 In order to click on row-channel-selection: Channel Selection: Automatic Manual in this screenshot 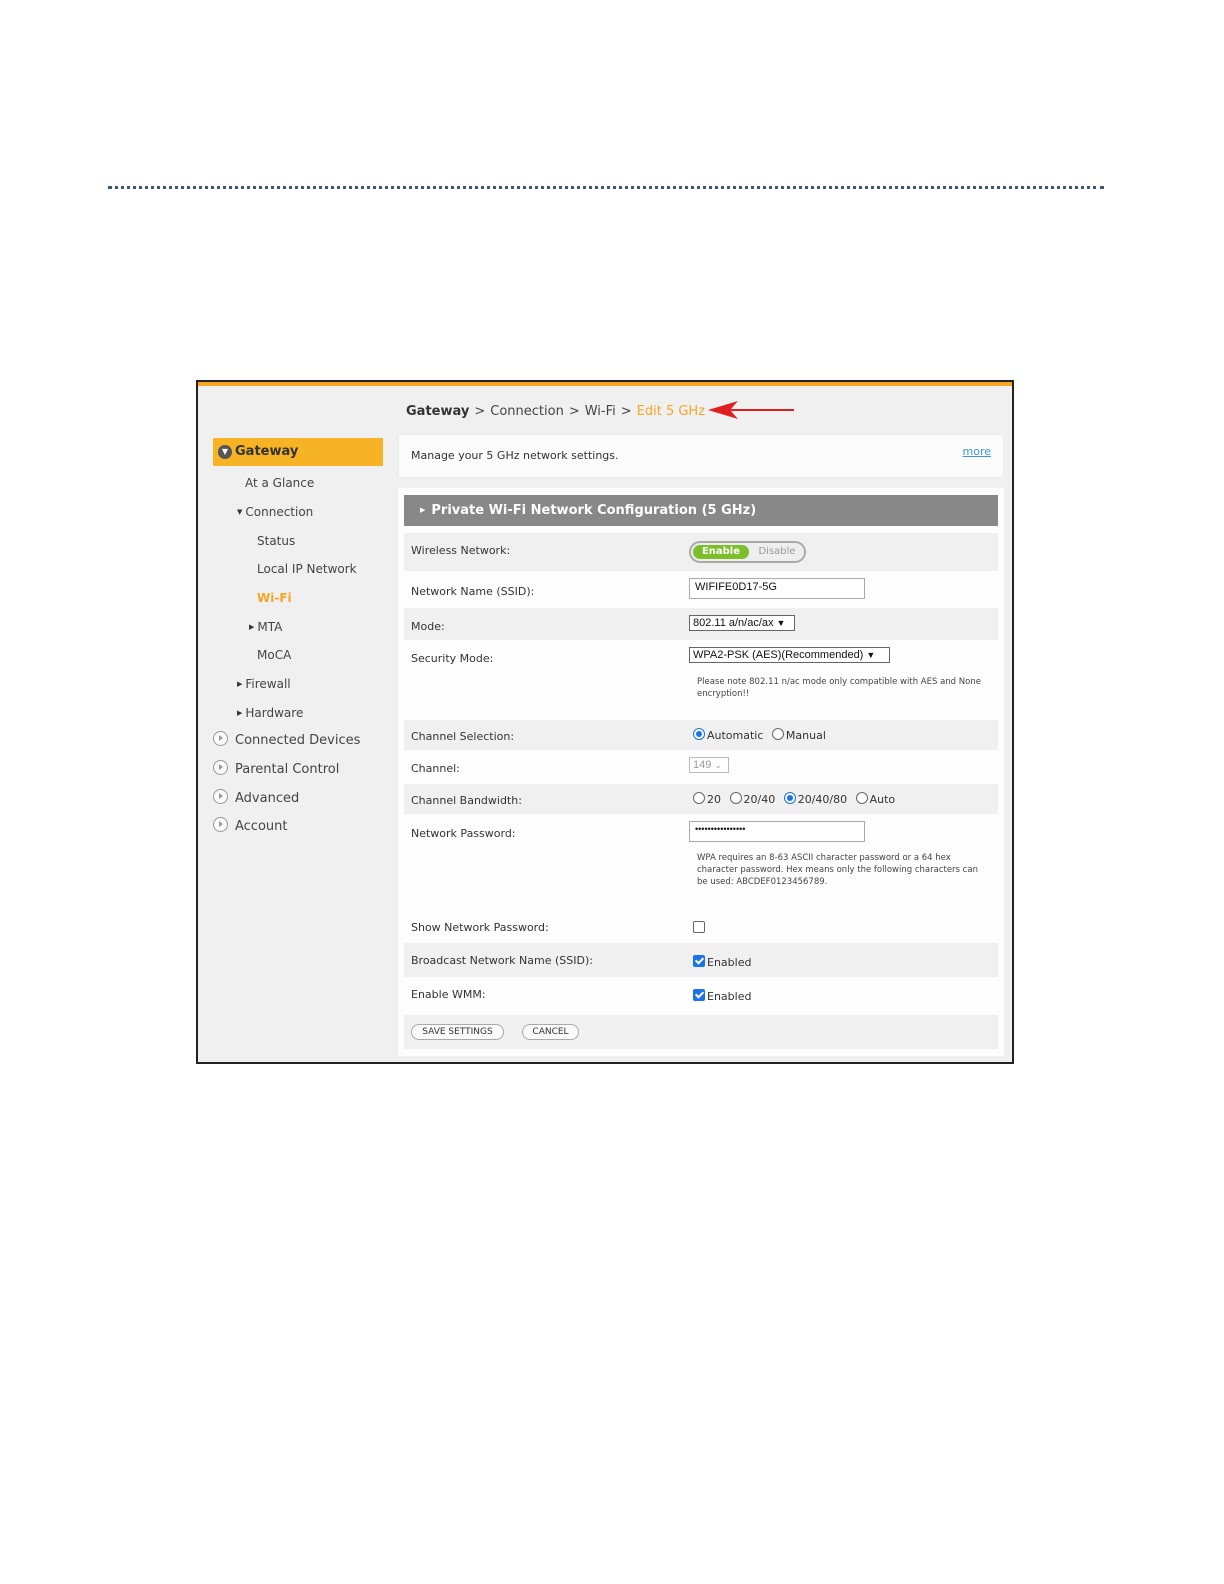, I will do `click(701, 735)`.